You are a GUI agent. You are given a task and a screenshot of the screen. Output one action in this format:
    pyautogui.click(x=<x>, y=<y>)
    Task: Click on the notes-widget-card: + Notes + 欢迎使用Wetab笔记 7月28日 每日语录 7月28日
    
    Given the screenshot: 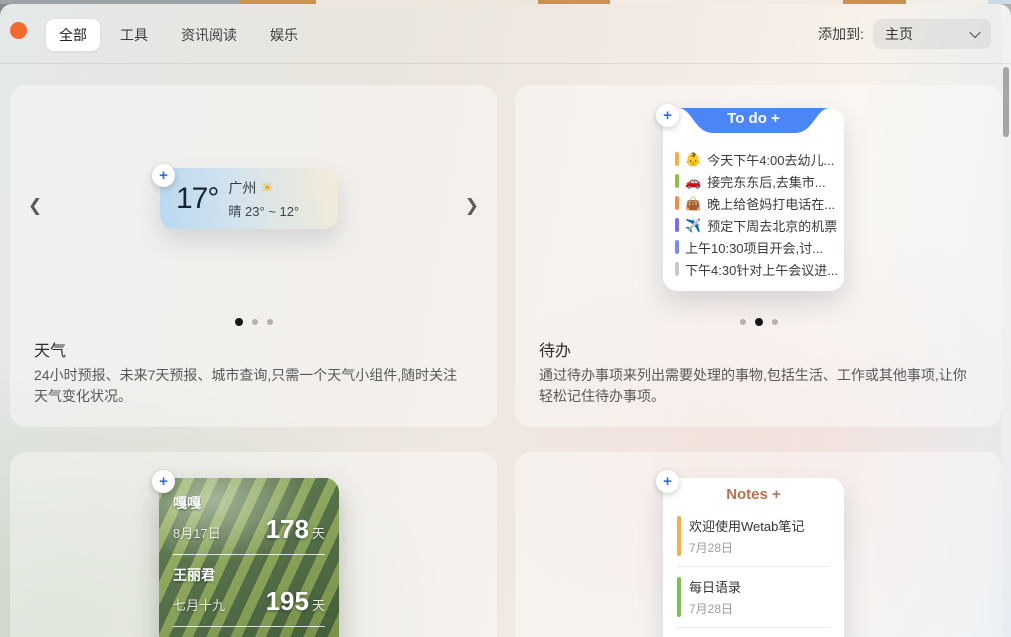 What is the action you would take?
    pyautogui.click(x=758, y=544)
    